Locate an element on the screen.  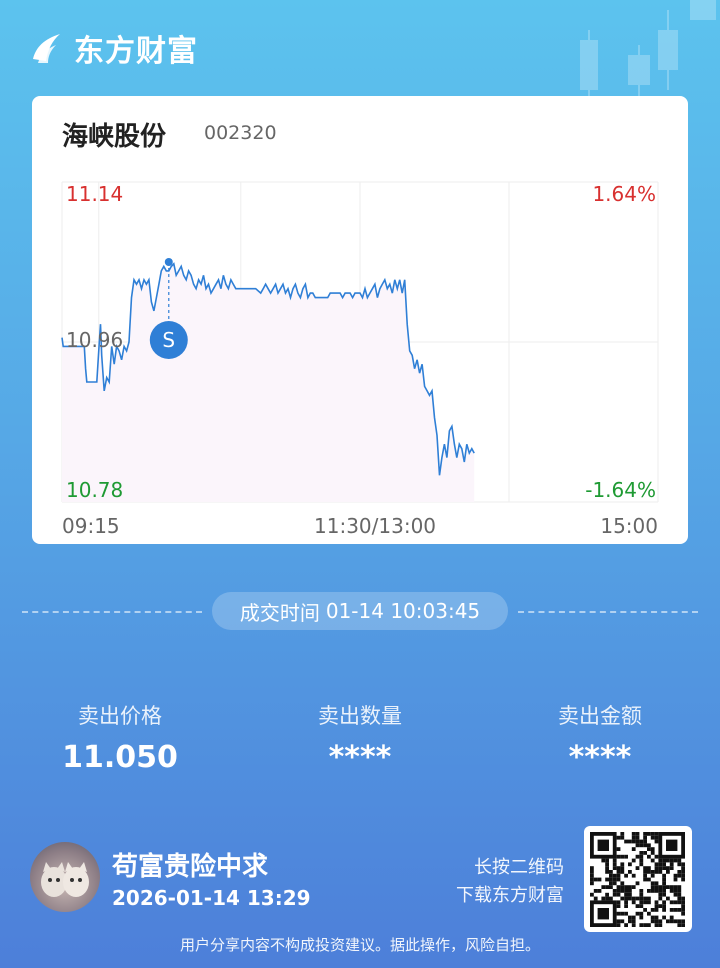
user-name: 苟富贵险中求 is located at coordinates (190, 867).